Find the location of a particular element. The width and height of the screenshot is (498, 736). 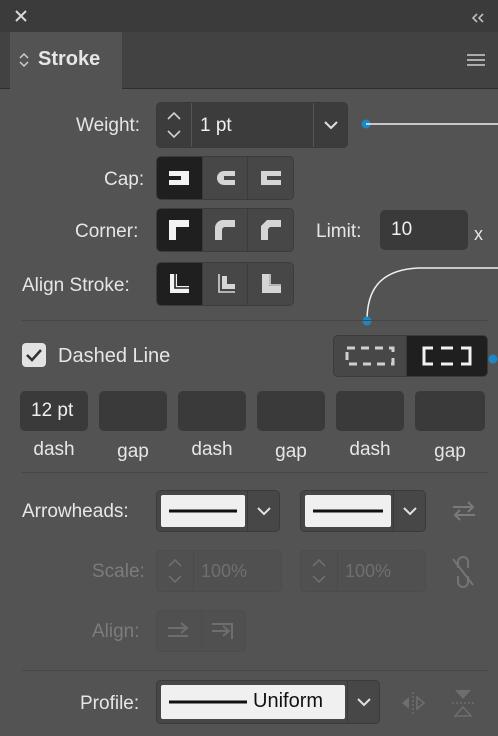

butt-cap-icon is located at coordinates (179, 178).